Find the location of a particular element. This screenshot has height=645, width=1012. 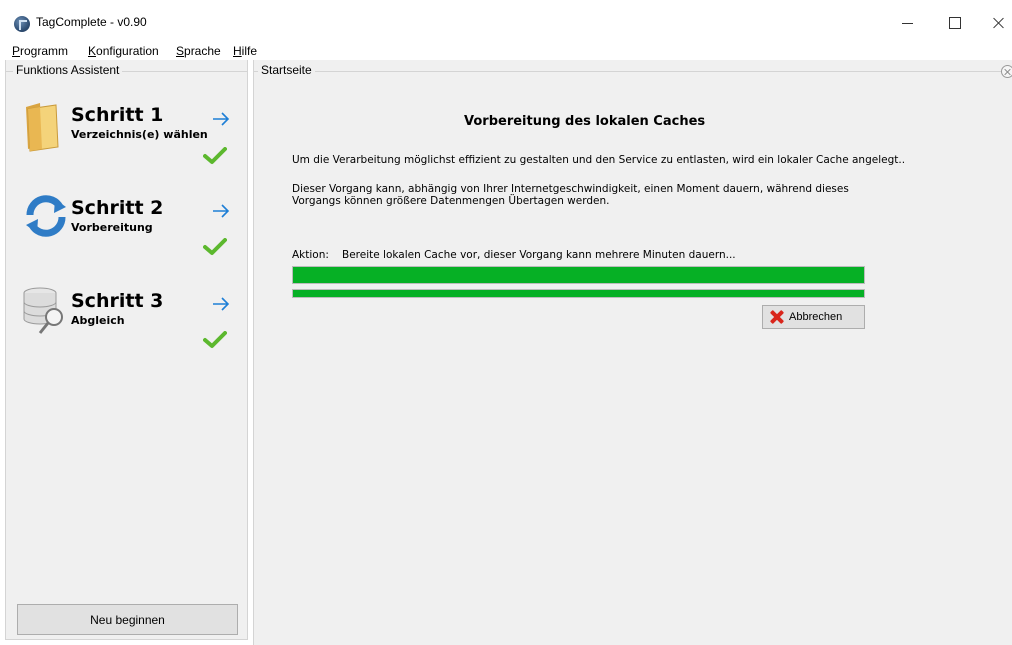

page-heading: Vorbereitung des lokalen Caches is located at coordinates (585, 121).